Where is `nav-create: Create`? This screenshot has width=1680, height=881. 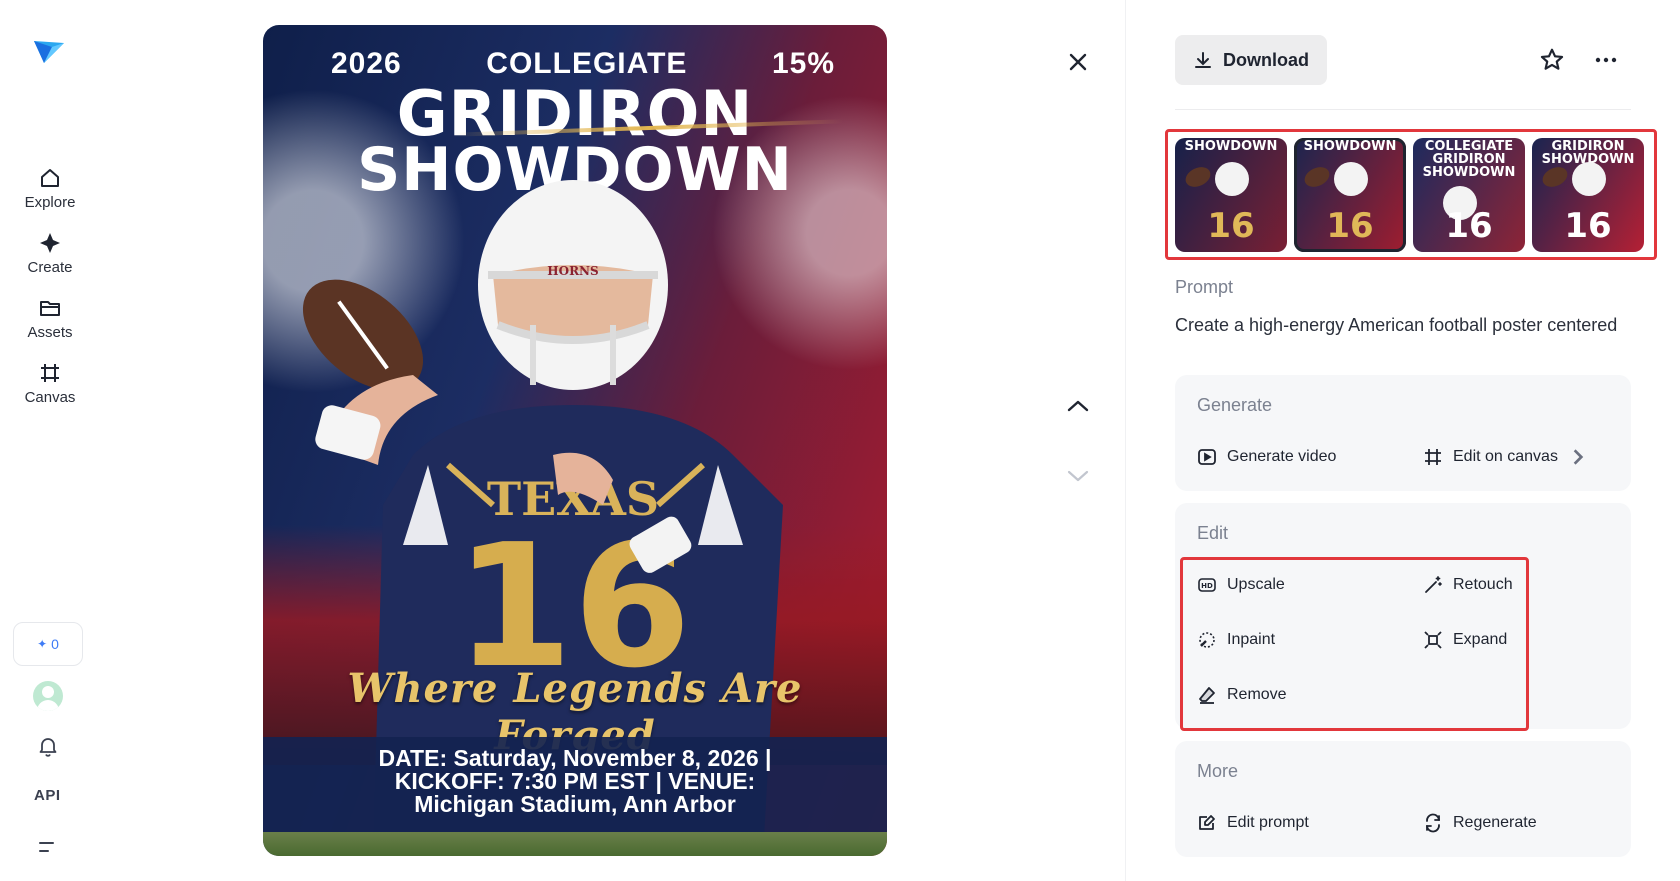
nav-create: Create is located at coordinates (50, 261).